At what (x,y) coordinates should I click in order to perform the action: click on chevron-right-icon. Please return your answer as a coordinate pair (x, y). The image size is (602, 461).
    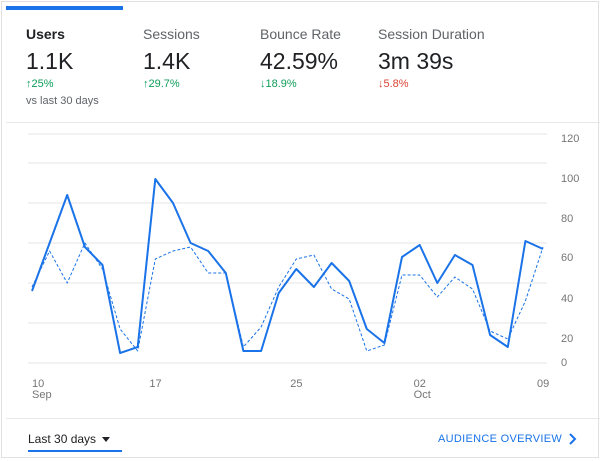
    Looking at the image, I should click on (573, 439).